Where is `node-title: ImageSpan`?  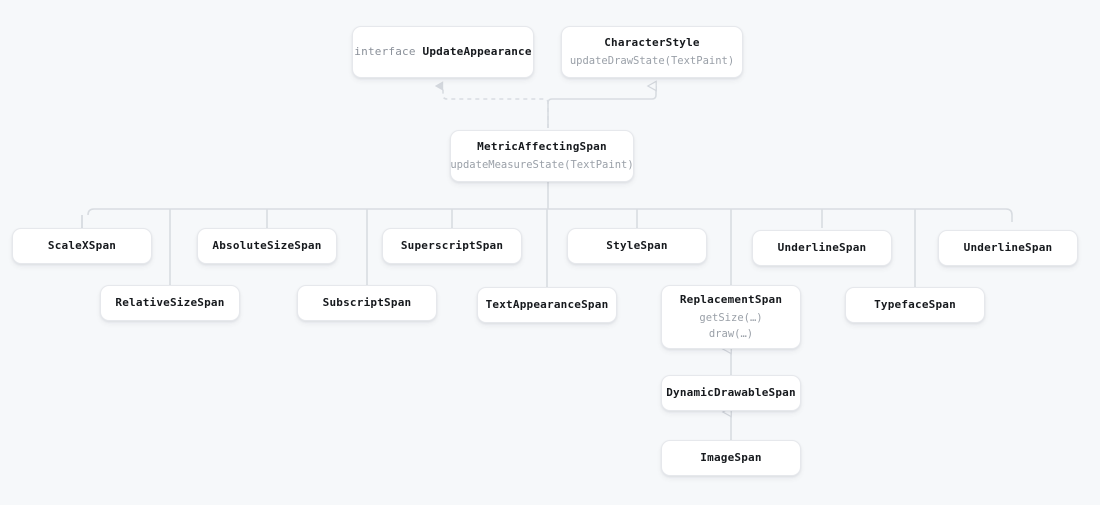
node-title: ImageSpan is located at coordinates (731, 457).